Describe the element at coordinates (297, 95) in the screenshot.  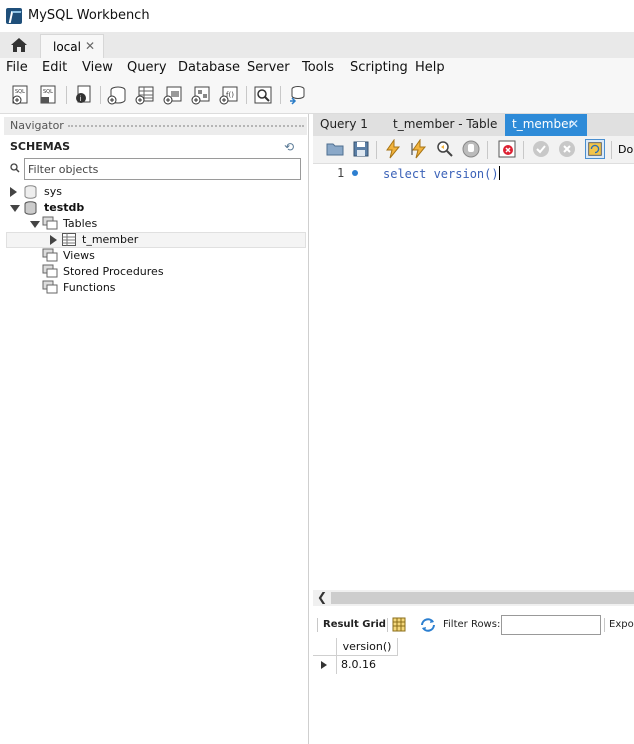
I see `reconnect-icon` at that location.